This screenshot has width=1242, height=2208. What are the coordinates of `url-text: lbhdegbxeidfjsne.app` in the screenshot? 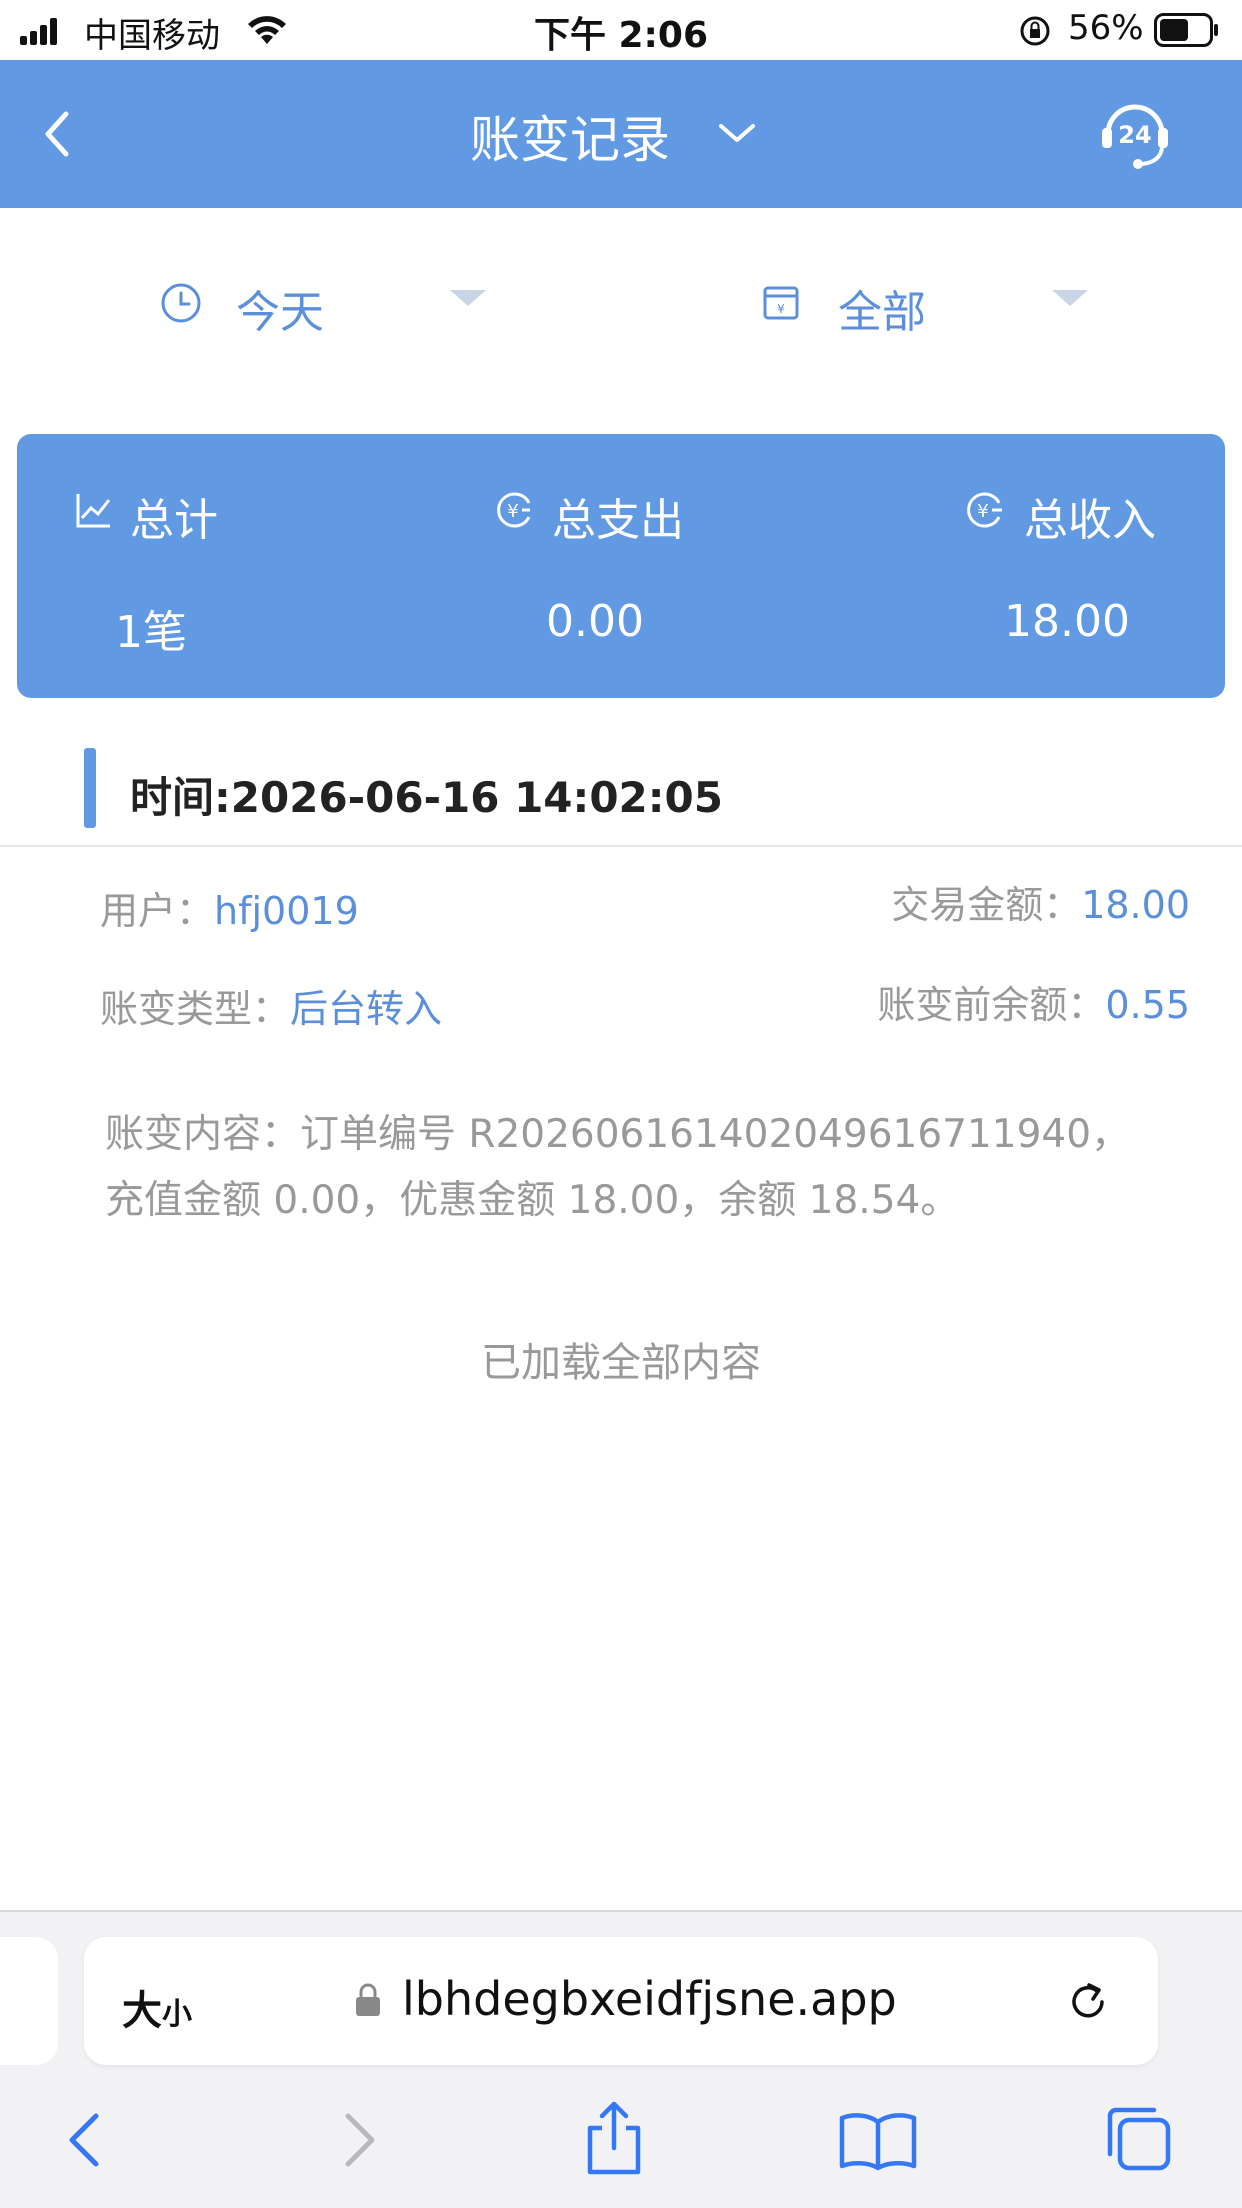 It's located at (649, 1999).